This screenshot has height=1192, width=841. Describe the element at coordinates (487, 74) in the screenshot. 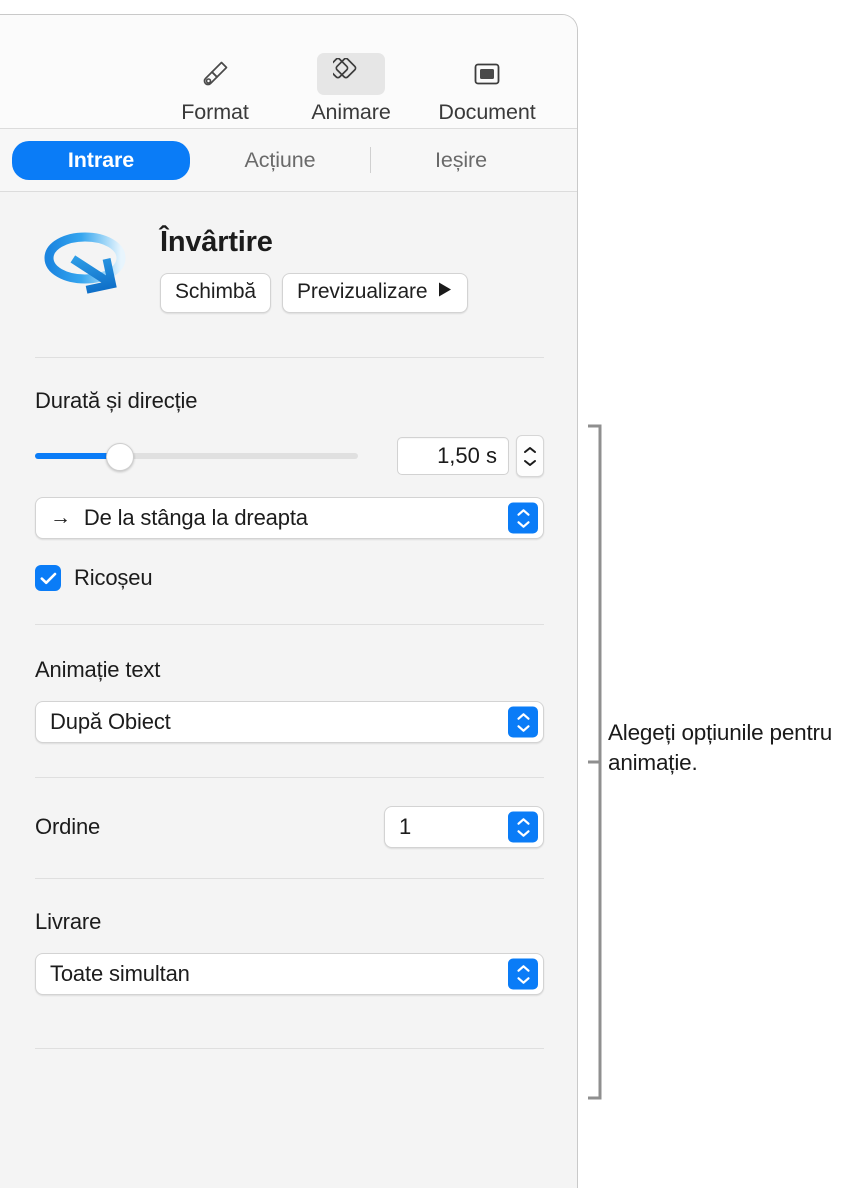

I see `document-icon` at that location.